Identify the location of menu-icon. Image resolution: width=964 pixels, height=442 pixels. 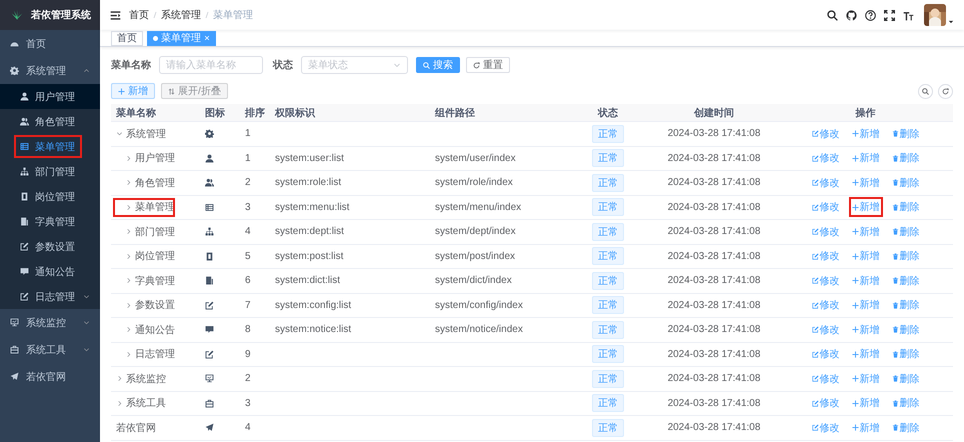
(115, 15).